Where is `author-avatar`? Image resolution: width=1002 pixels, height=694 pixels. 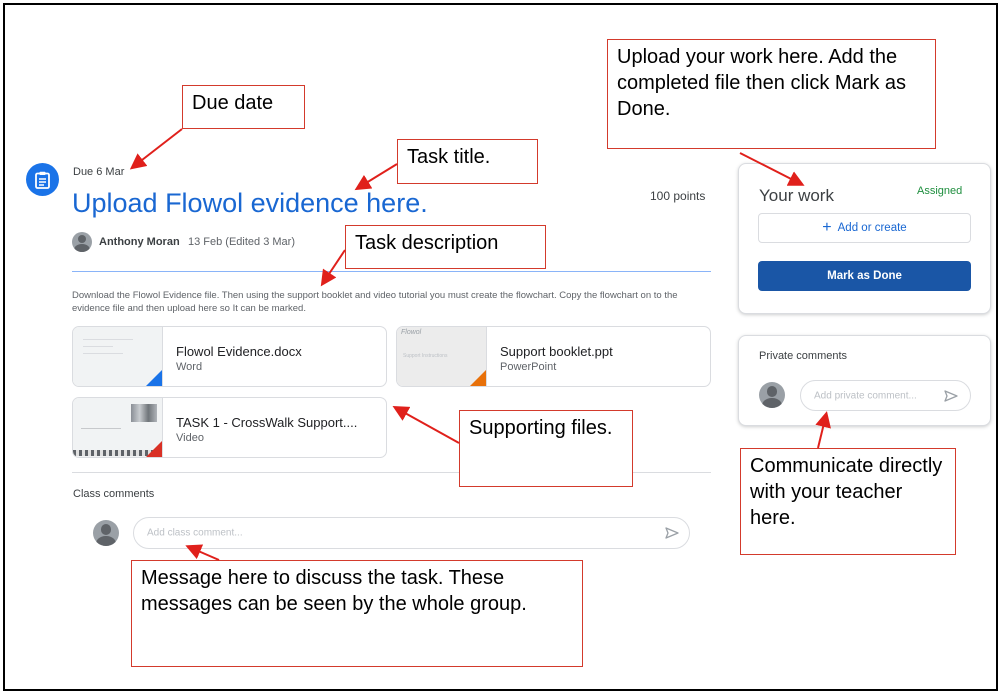 author-avatar is located at coordinates (82, 242).